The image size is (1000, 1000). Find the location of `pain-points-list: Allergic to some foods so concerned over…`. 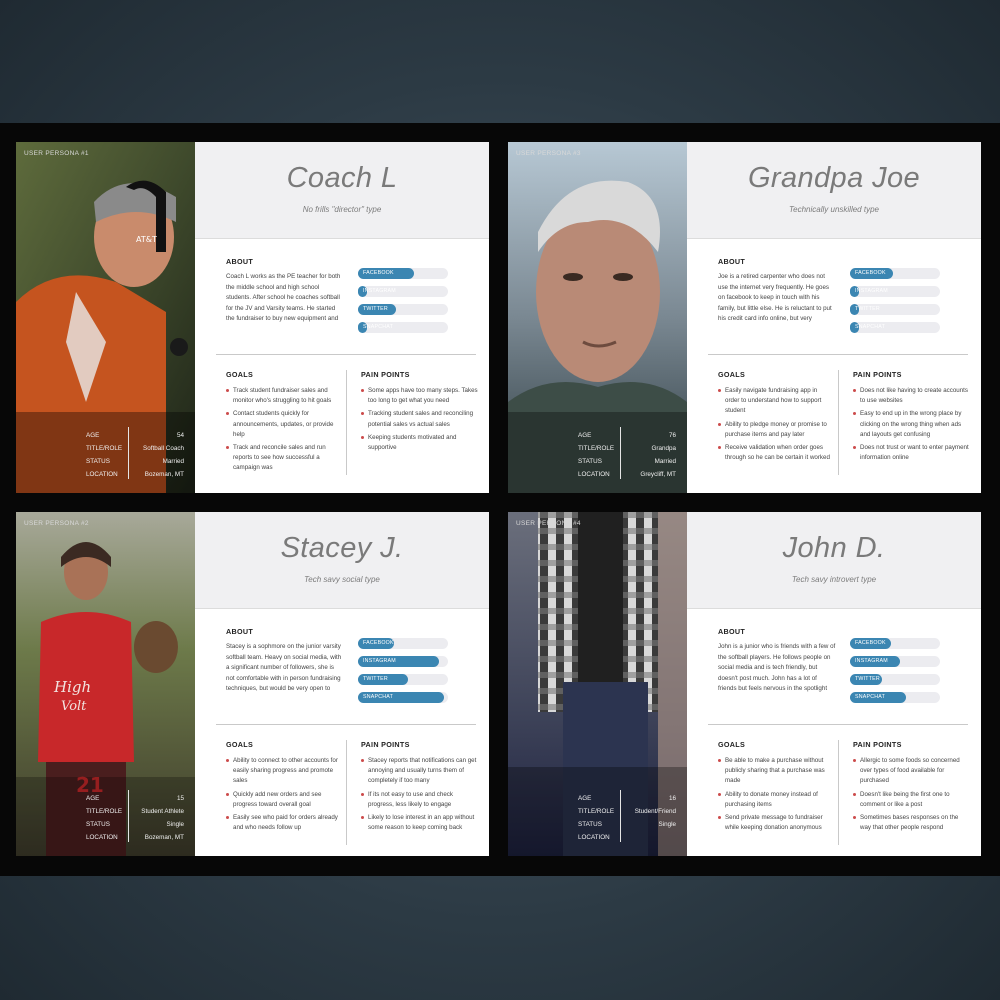

pain-points-list: Allergic to some foods so concerned over… is located at coordinates (912, 796).